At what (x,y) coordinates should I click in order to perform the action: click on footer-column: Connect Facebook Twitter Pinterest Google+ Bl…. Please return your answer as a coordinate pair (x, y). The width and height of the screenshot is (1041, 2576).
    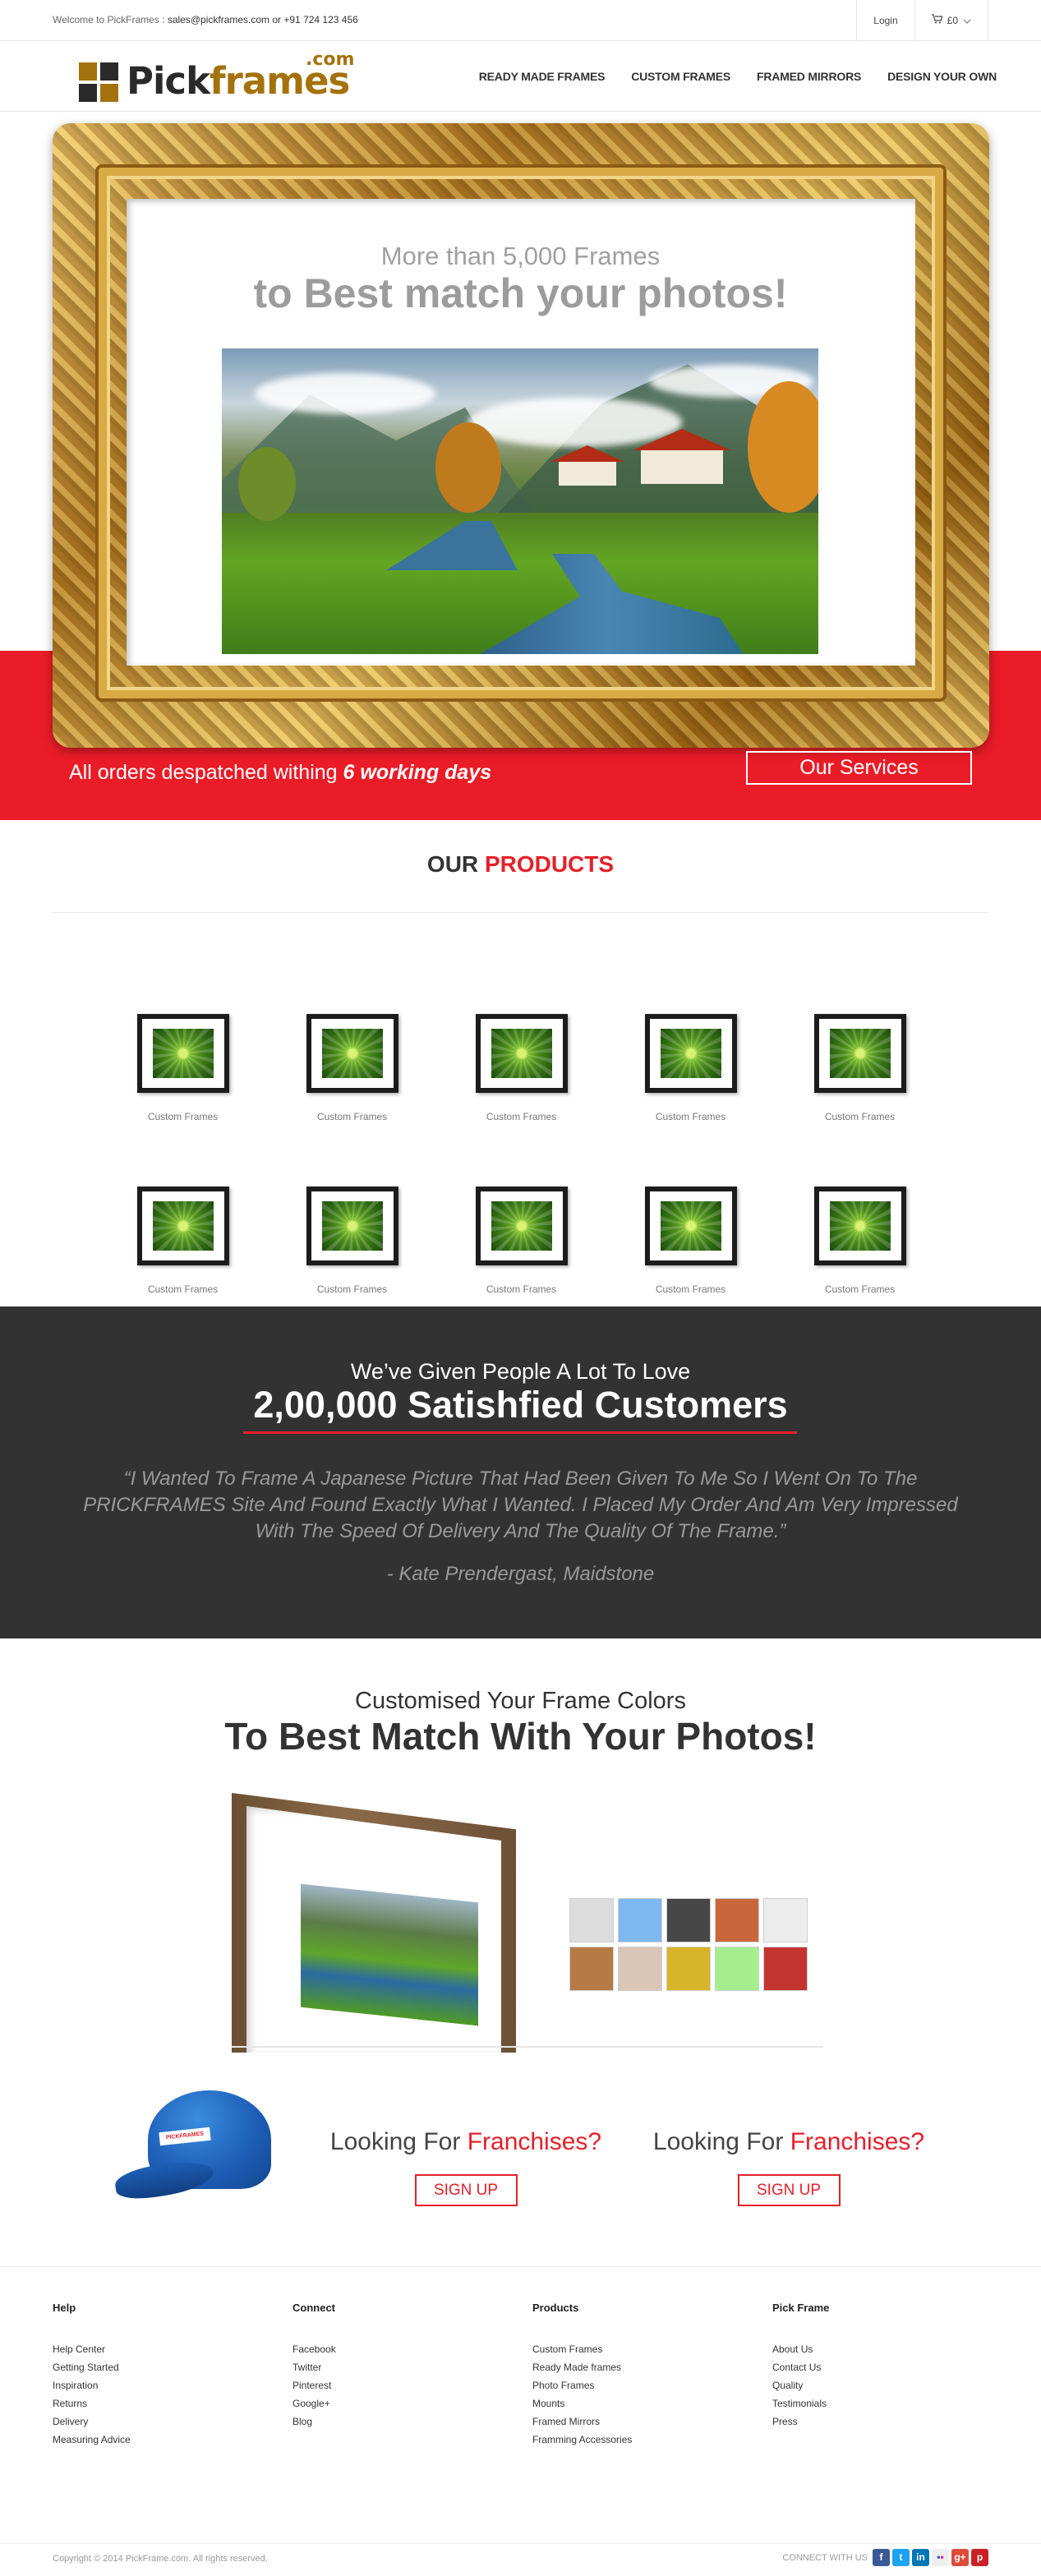
    Looking at the image, I should click on (314, 2366).